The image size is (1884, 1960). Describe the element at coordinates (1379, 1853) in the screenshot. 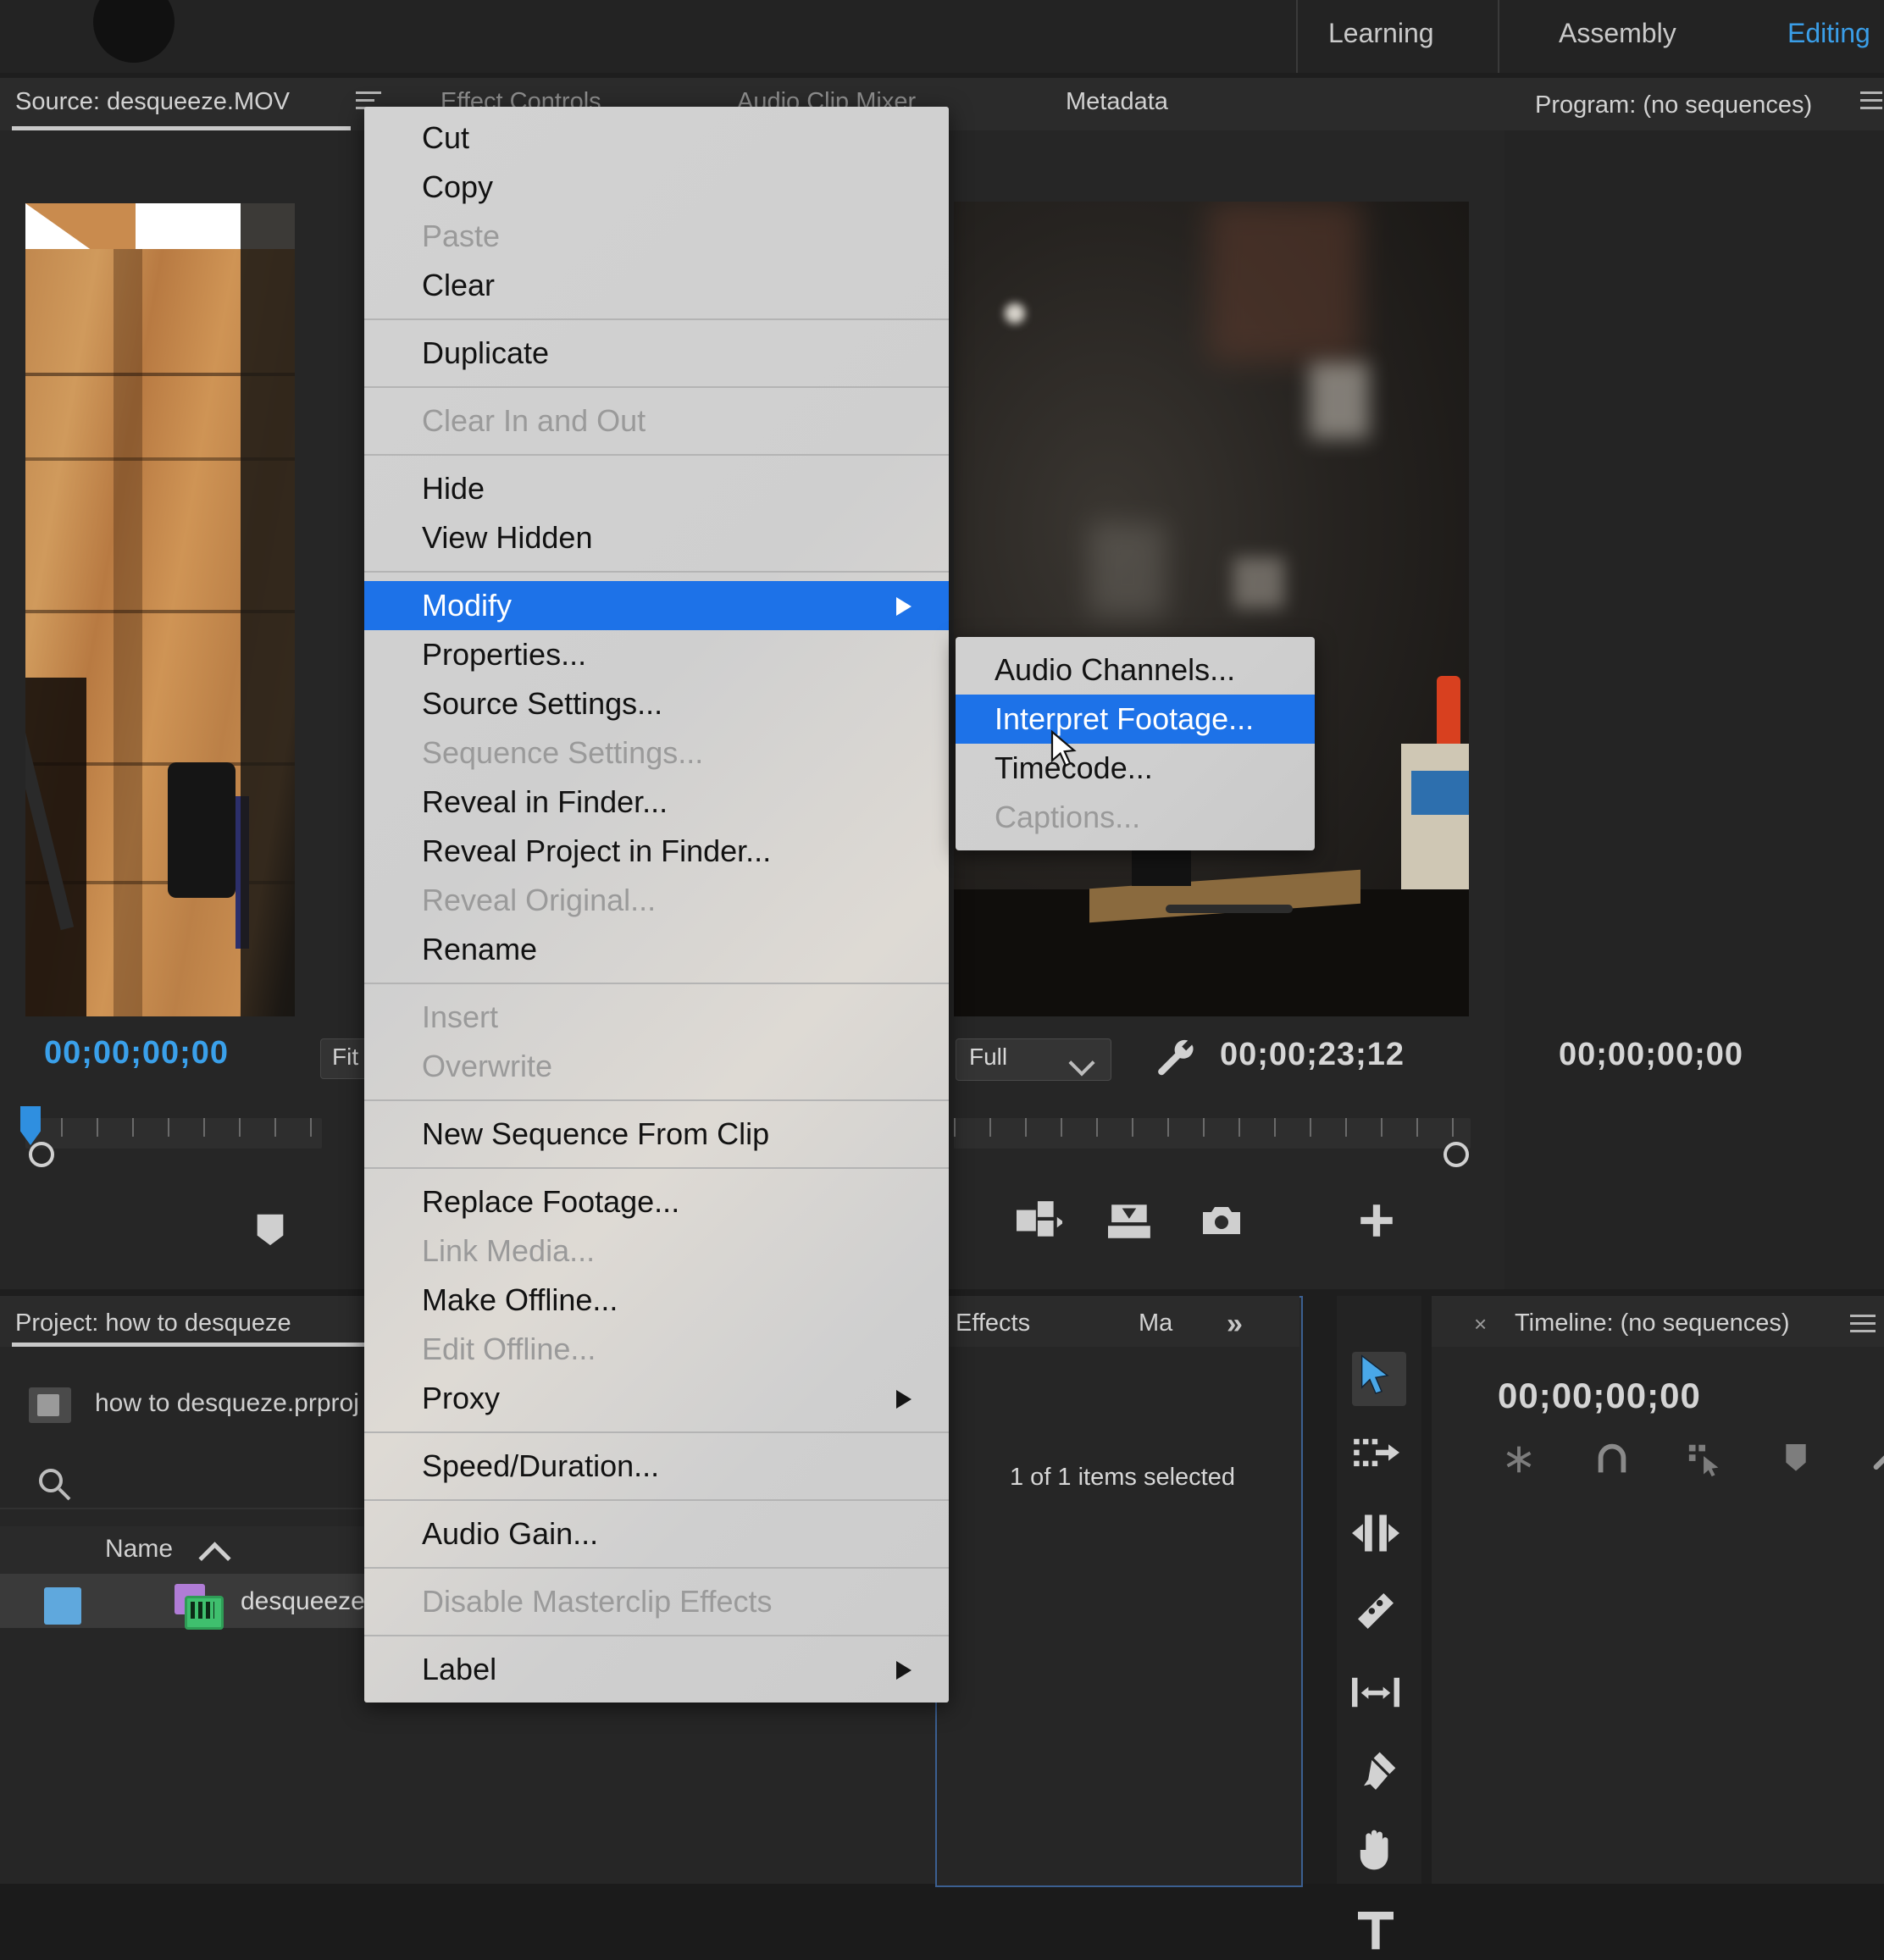

I see `hand-tool` at that location.